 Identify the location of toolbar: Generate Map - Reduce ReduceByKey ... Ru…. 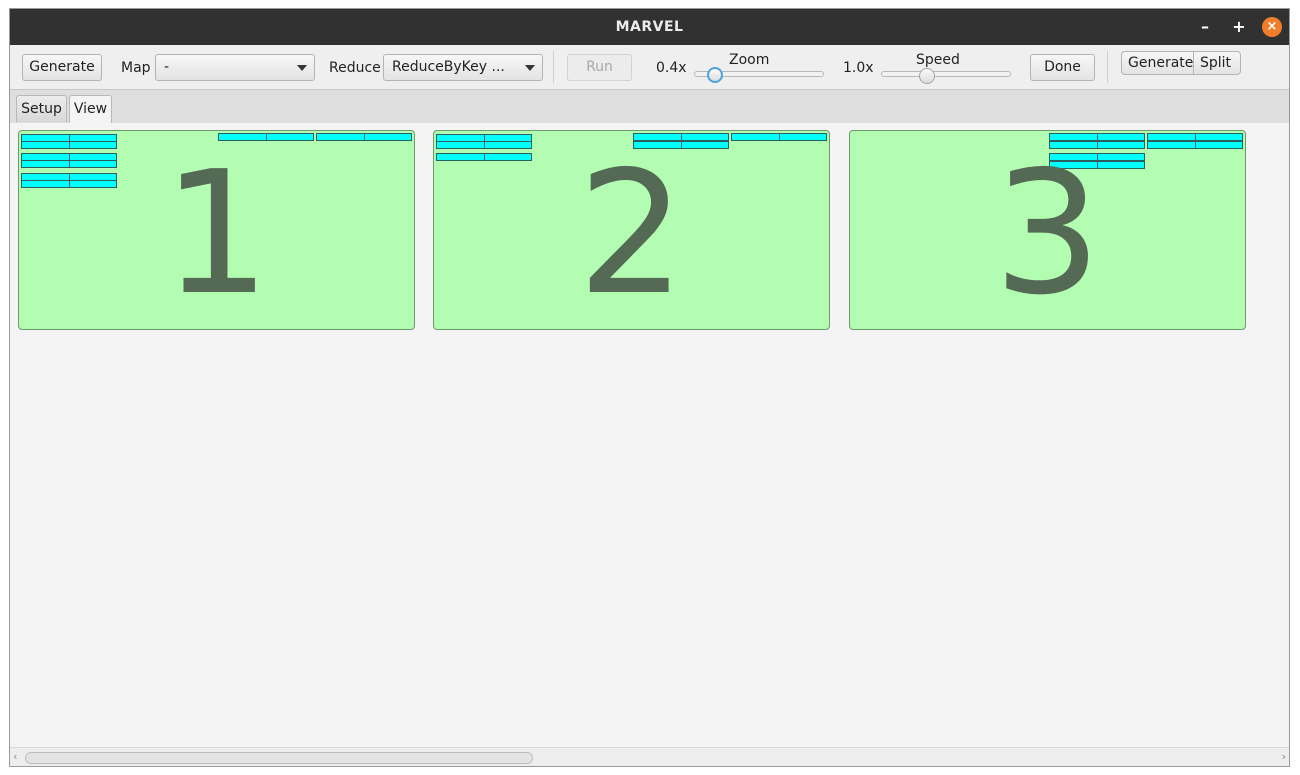
(649, 67).